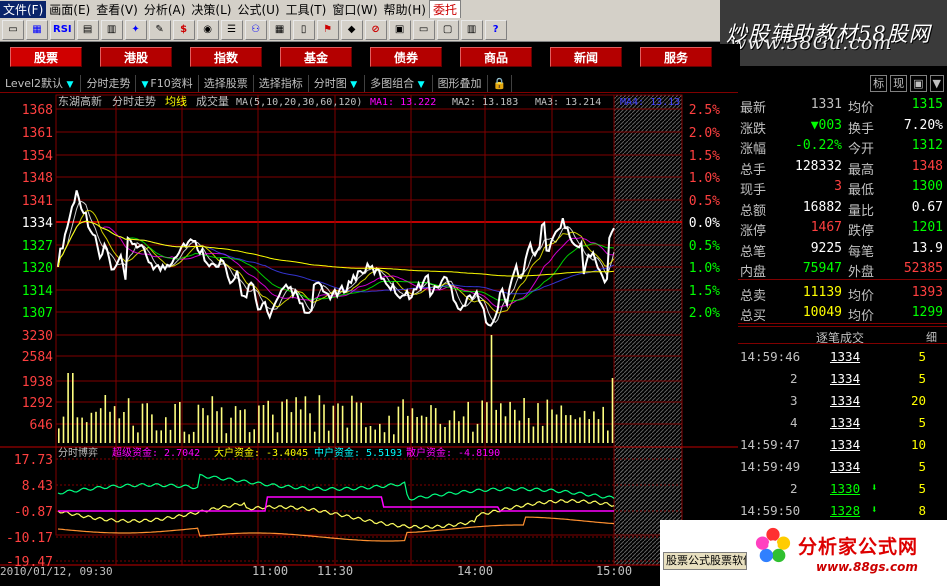 The image size is (947, 586). Describe the element at coordinates (822, 207) in the screenshot. I see `quote-value: 16882` at that location.